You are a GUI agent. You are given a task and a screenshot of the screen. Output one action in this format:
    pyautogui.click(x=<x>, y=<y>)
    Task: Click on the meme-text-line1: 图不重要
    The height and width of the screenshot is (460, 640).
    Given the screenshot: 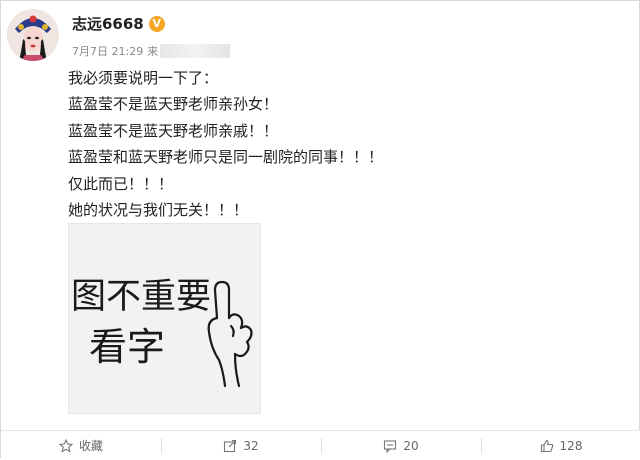 What is the action you would take?
    pyautogui.click(x=141, y=297)
    